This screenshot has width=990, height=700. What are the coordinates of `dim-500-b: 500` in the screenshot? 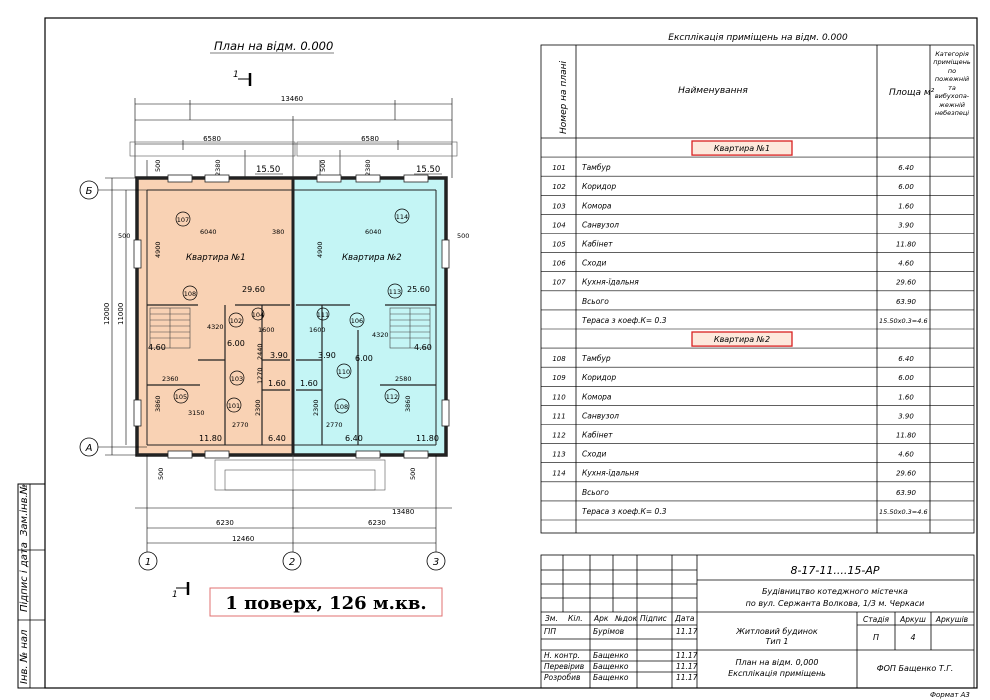 It's located at (323, 166).